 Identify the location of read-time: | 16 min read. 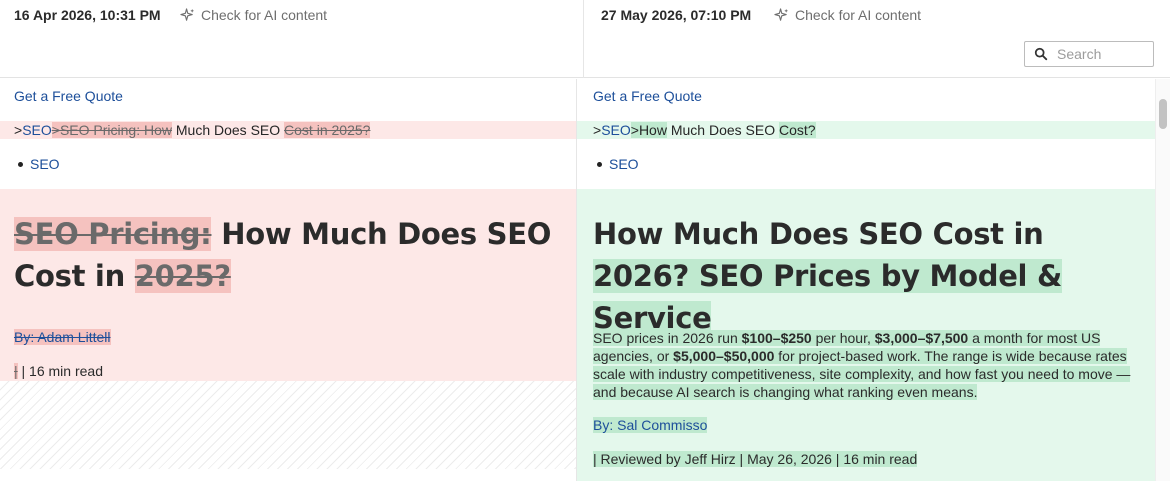
(60, 371).